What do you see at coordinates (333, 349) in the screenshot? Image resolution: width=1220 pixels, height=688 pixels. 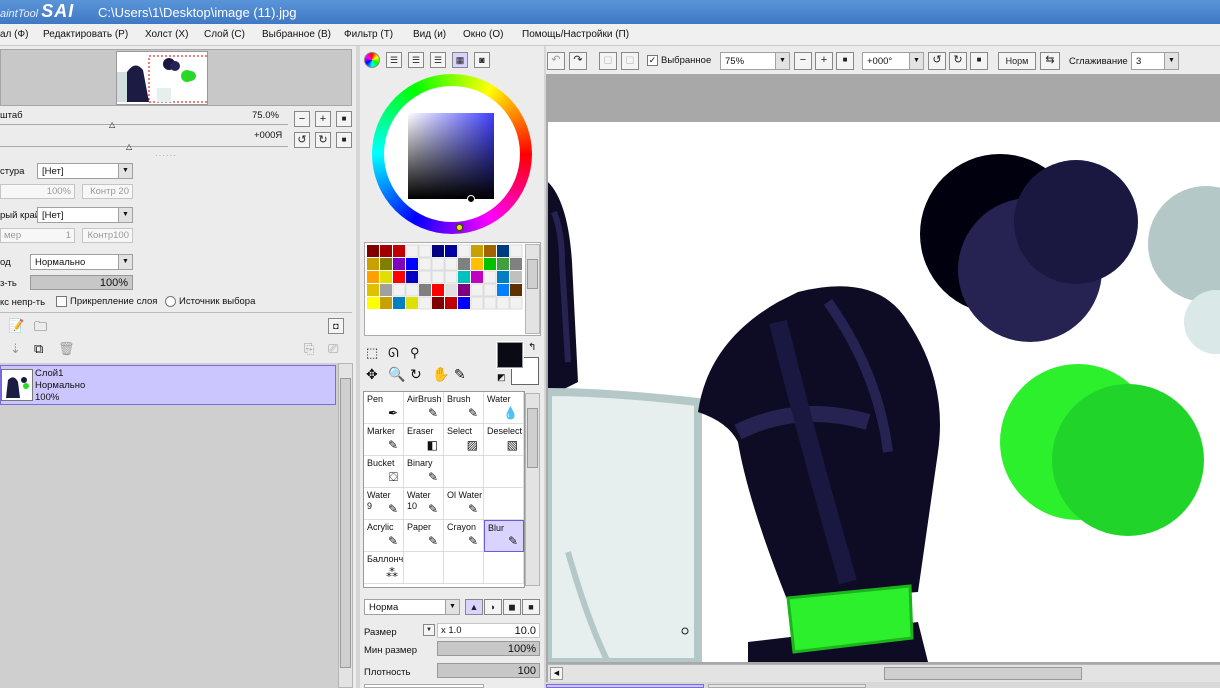 I see `layer-clear-icon: ⎚` at bounding box center [333, 349].